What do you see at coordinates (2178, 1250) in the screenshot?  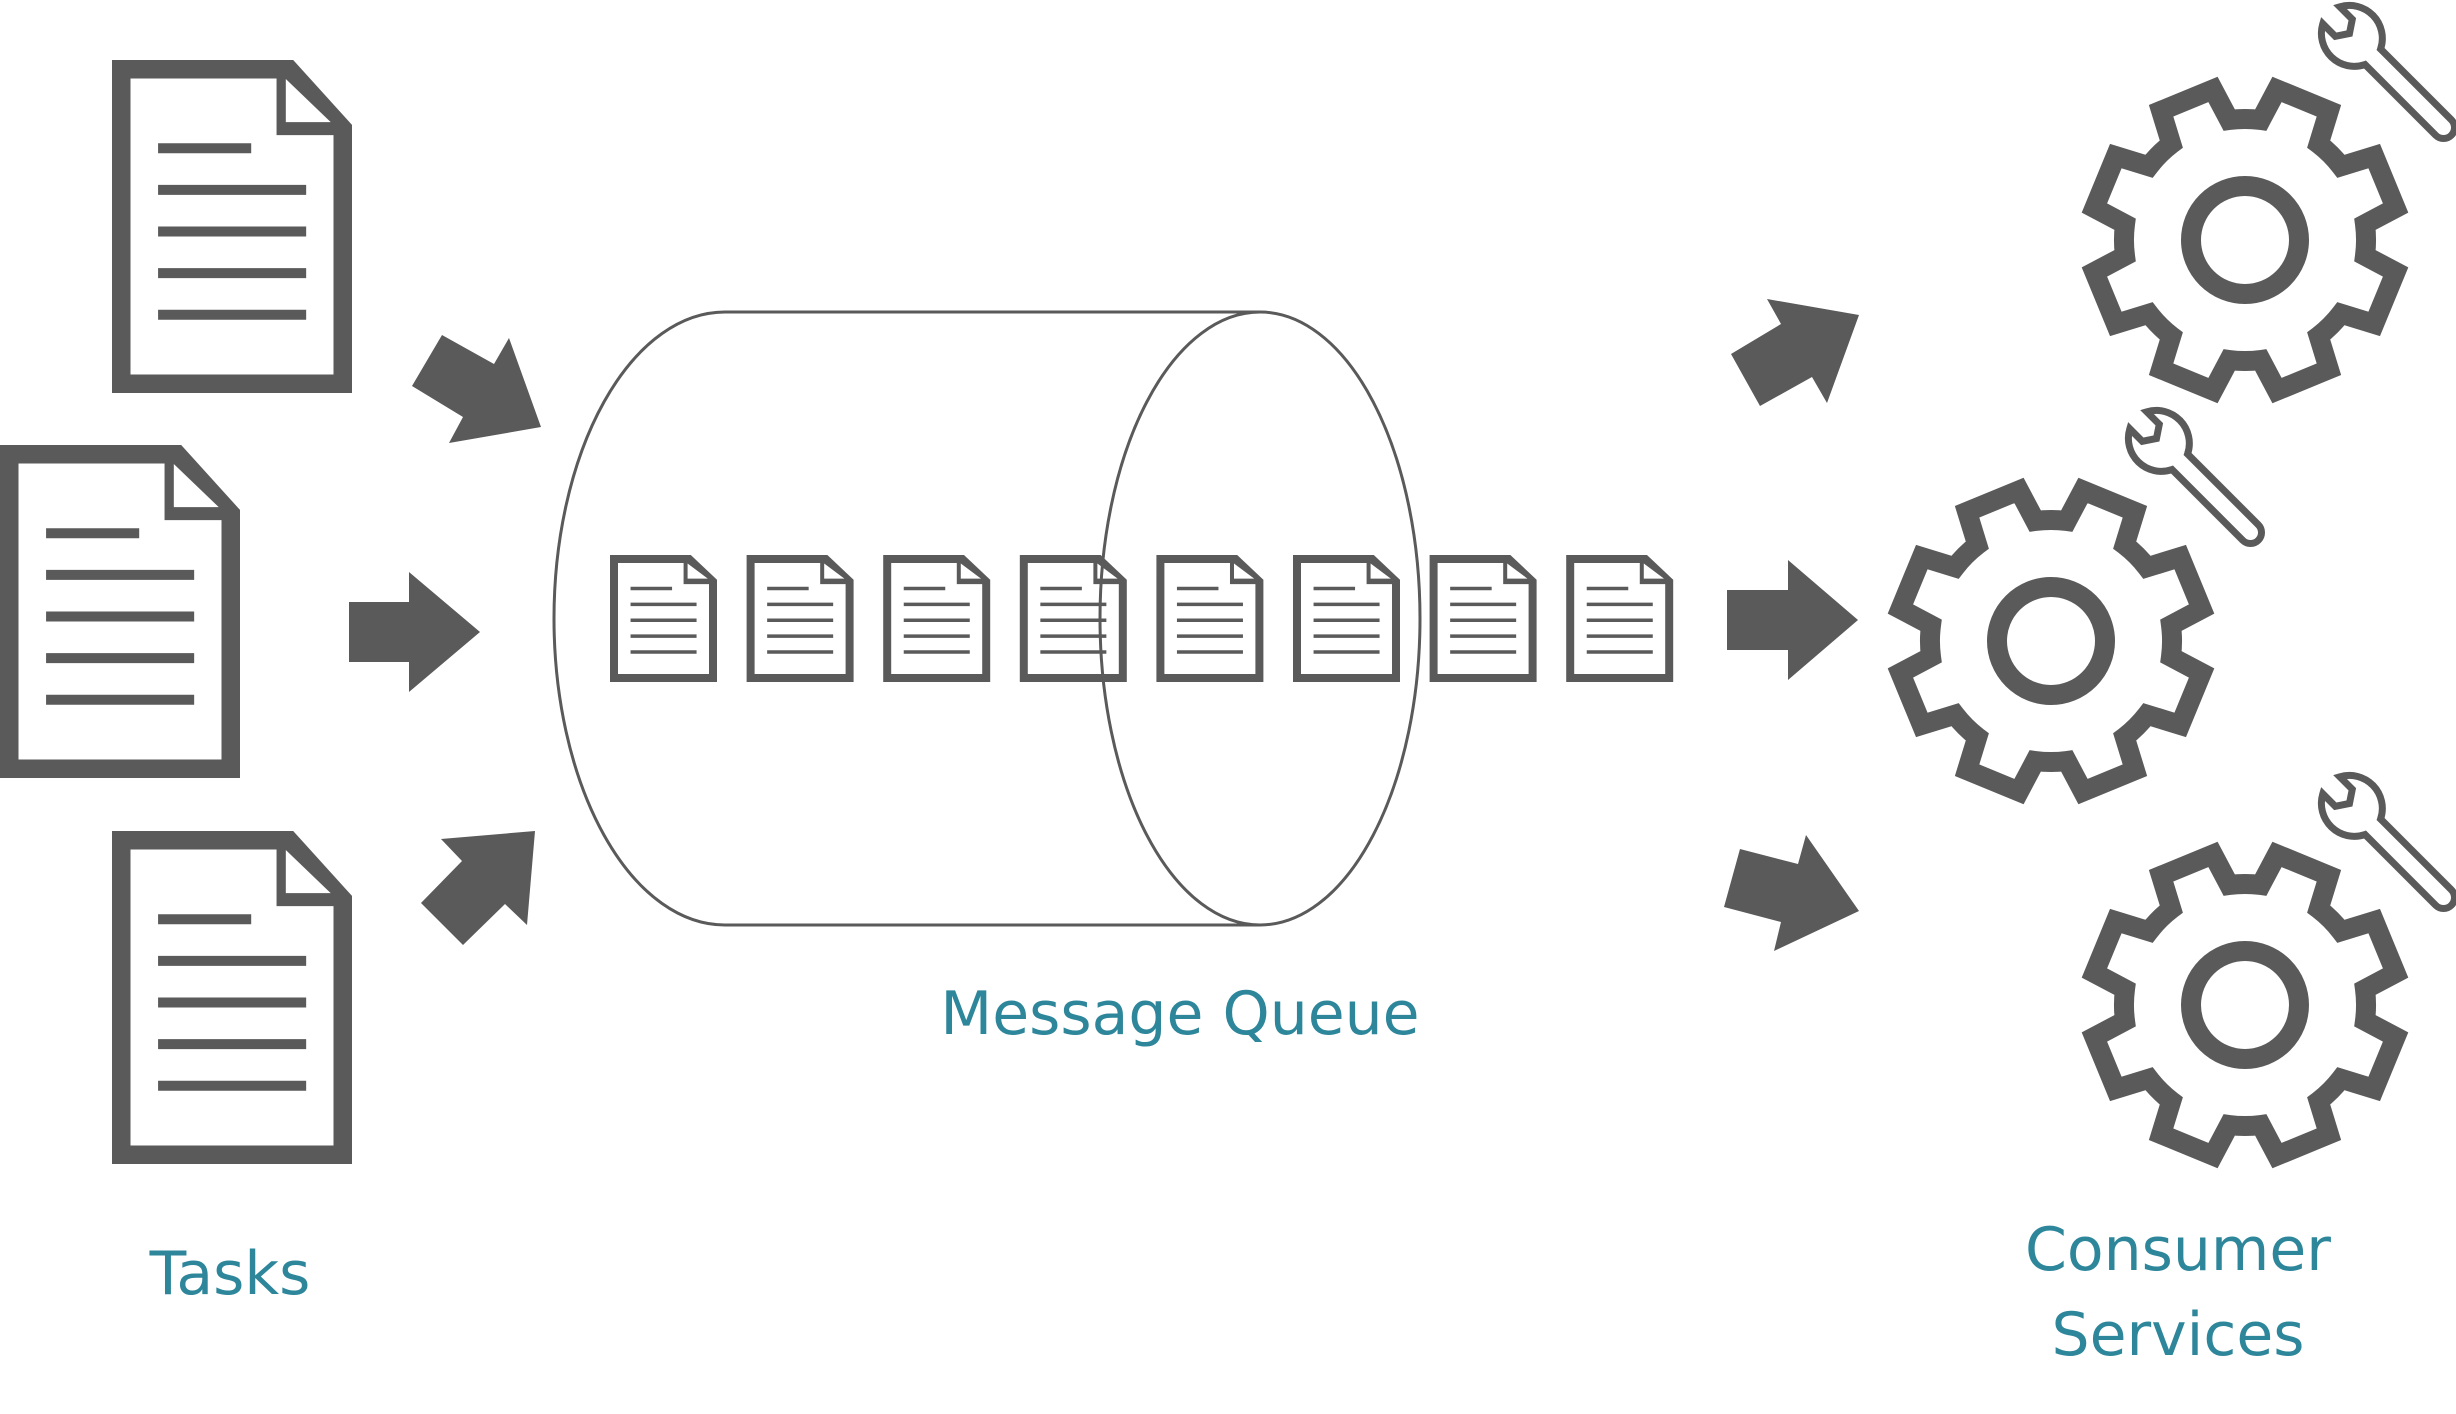 I see `consumer-services-label-line-1: Consumer` at bounding box center [2178, 1250].